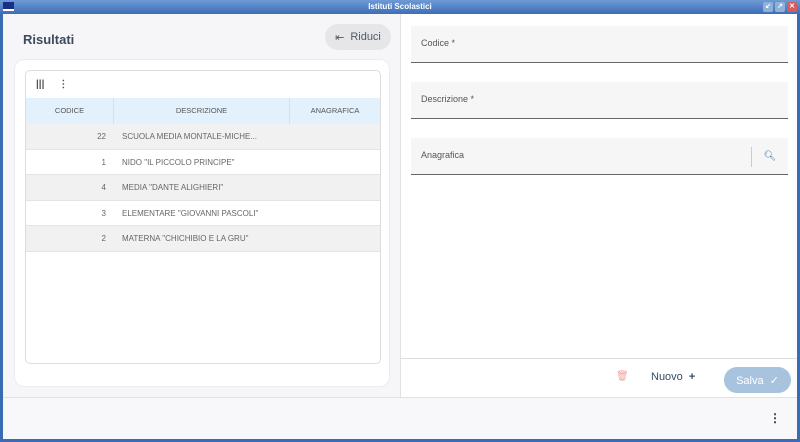 The image size is (800, 442). I want to click on window-title: Istituti Scolastici, so click(400, 6).